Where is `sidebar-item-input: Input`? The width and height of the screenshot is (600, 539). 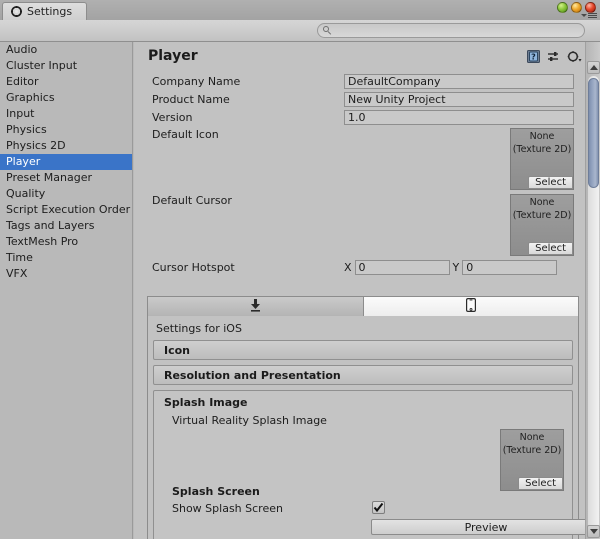 sidebar-item-input: Input is located at coordinates (66, 114).